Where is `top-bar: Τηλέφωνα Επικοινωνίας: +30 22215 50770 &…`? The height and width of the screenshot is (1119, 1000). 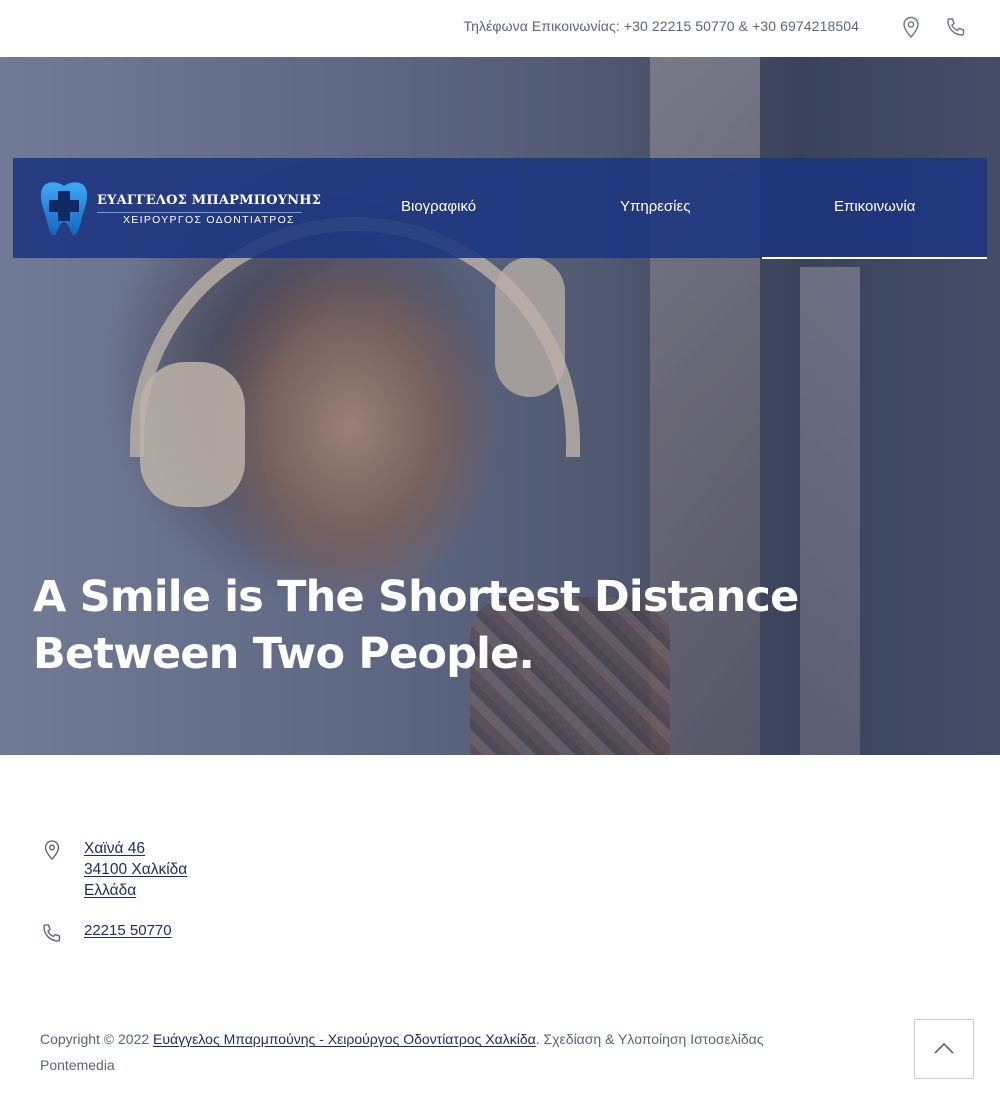 top-bar: Τηλέφωνα Επικοινωνίας: +30 22215 50770 &… is located at coordinates (500, 28).